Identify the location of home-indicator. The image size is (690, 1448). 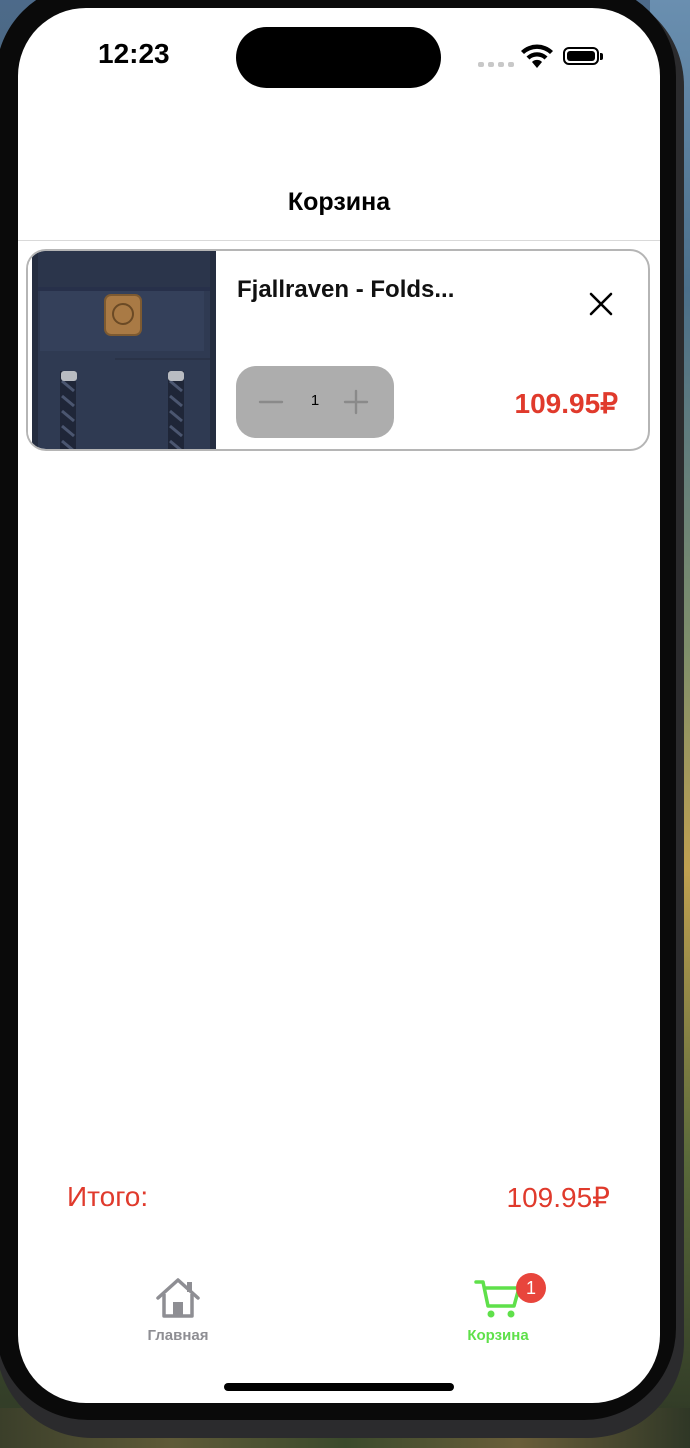
(339, 1387).